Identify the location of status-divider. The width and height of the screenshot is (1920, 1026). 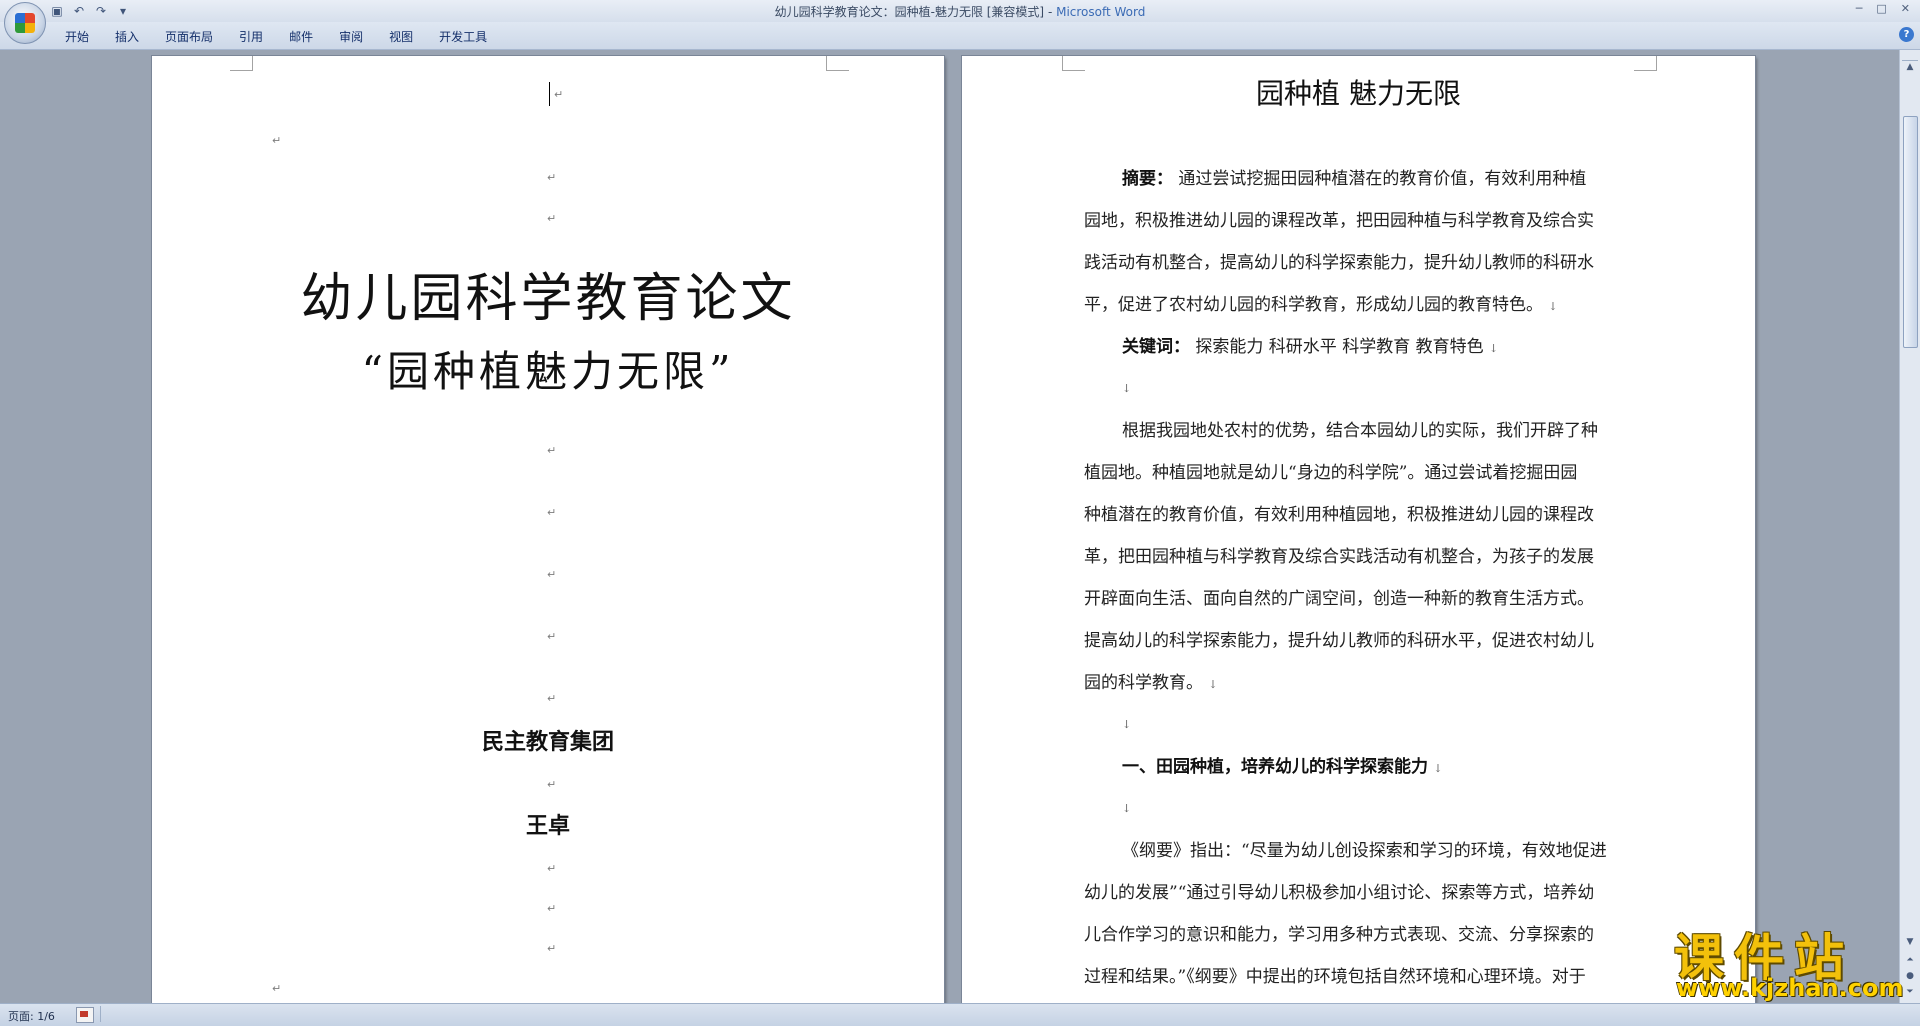
(100, 1014).